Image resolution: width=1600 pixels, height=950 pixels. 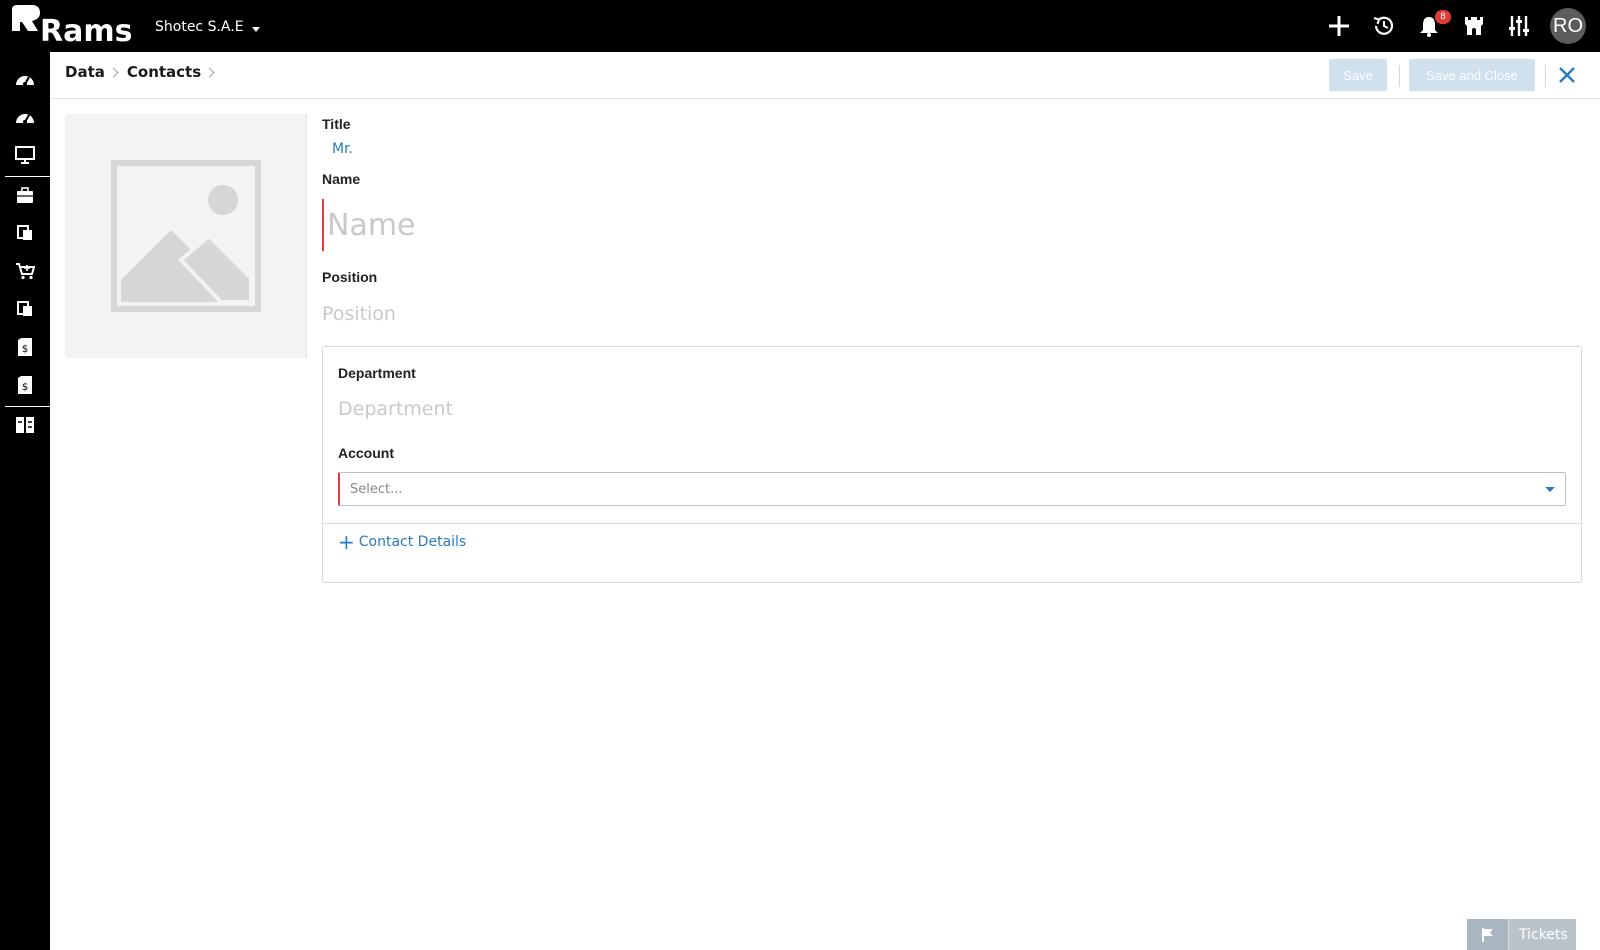 I want to click on flag-icon, so click(x=1488, y=934).